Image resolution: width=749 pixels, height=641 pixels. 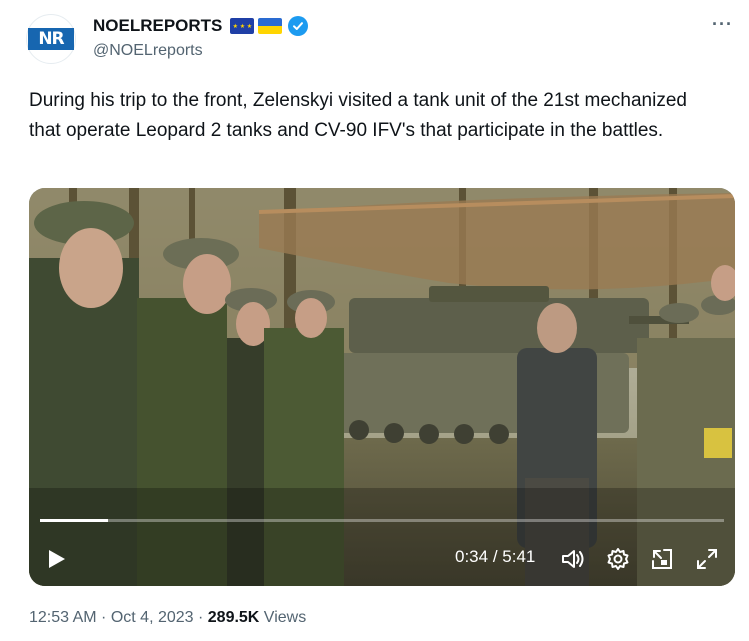 I want to click on author-name-row: NOELREPORTS ★ ★ ★, so click(x=201, y=26).